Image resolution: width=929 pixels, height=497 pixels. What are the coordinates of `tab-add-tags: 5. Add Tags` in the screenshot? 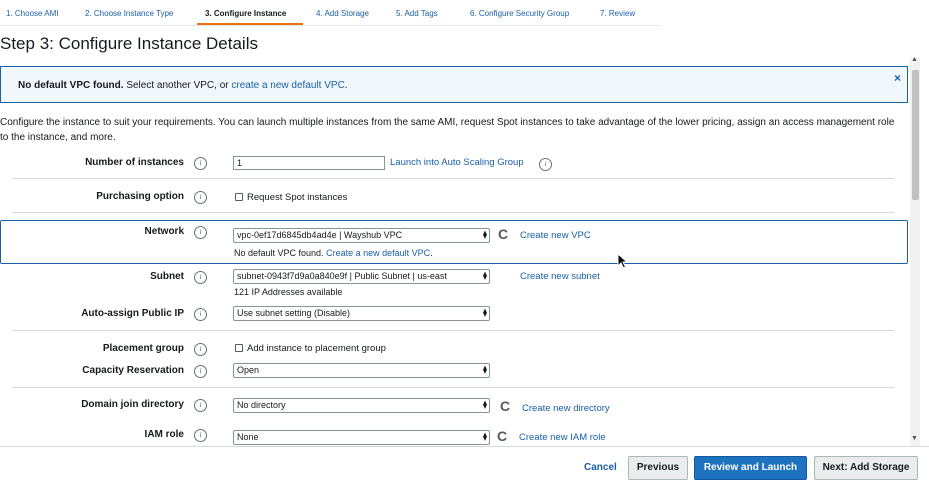 It's located at (417, 13).